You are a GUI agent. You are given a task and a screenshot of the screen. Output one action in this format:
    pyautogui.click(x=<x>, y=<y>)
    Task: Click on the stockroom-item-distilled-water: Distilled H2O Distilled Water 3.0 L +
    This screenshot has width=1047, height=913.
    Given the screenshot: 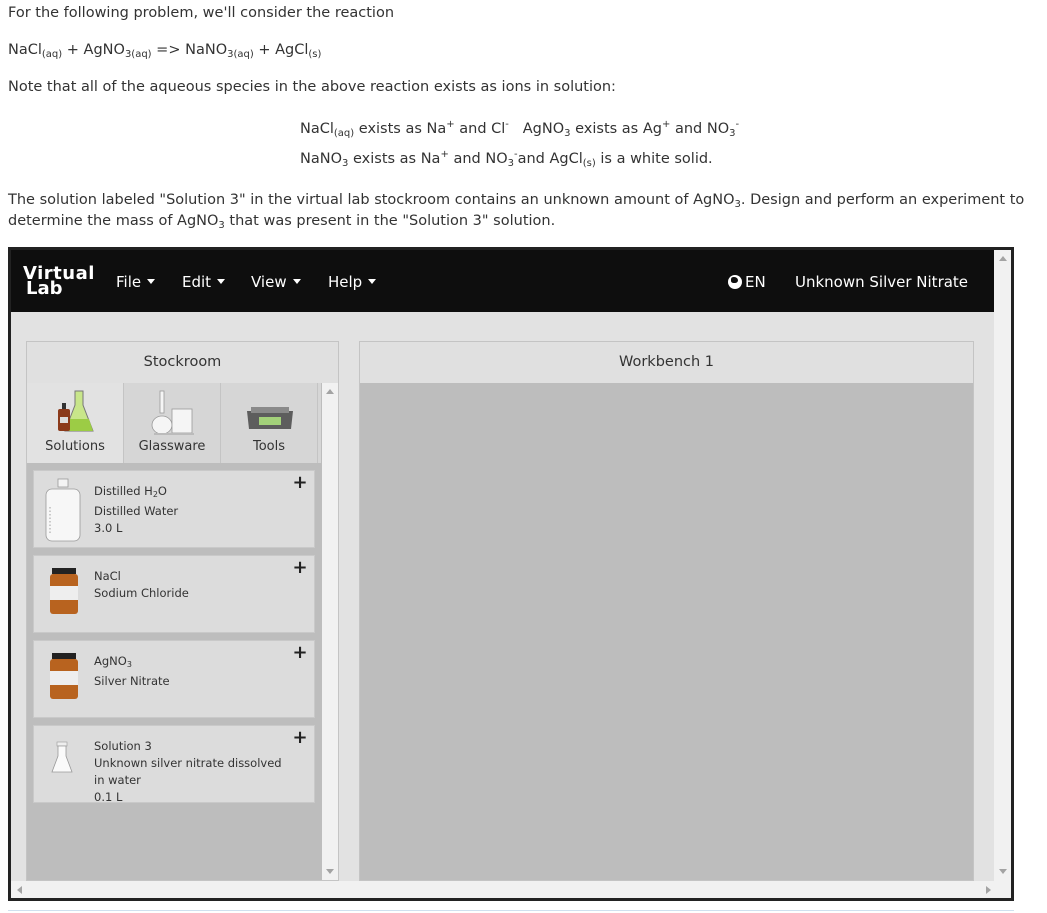 What is the action you would take?
    pyautogui.click(x=174, y=509)
    